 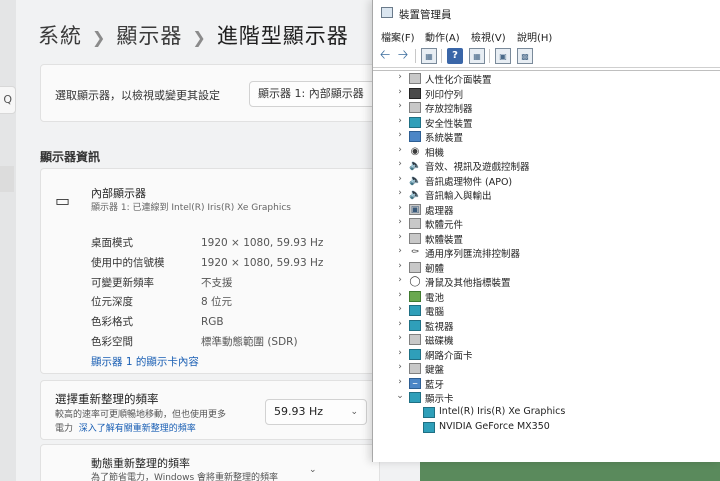 I want to click on tree-item: ⌄ 顯示卡, so click(x=546, y=398).